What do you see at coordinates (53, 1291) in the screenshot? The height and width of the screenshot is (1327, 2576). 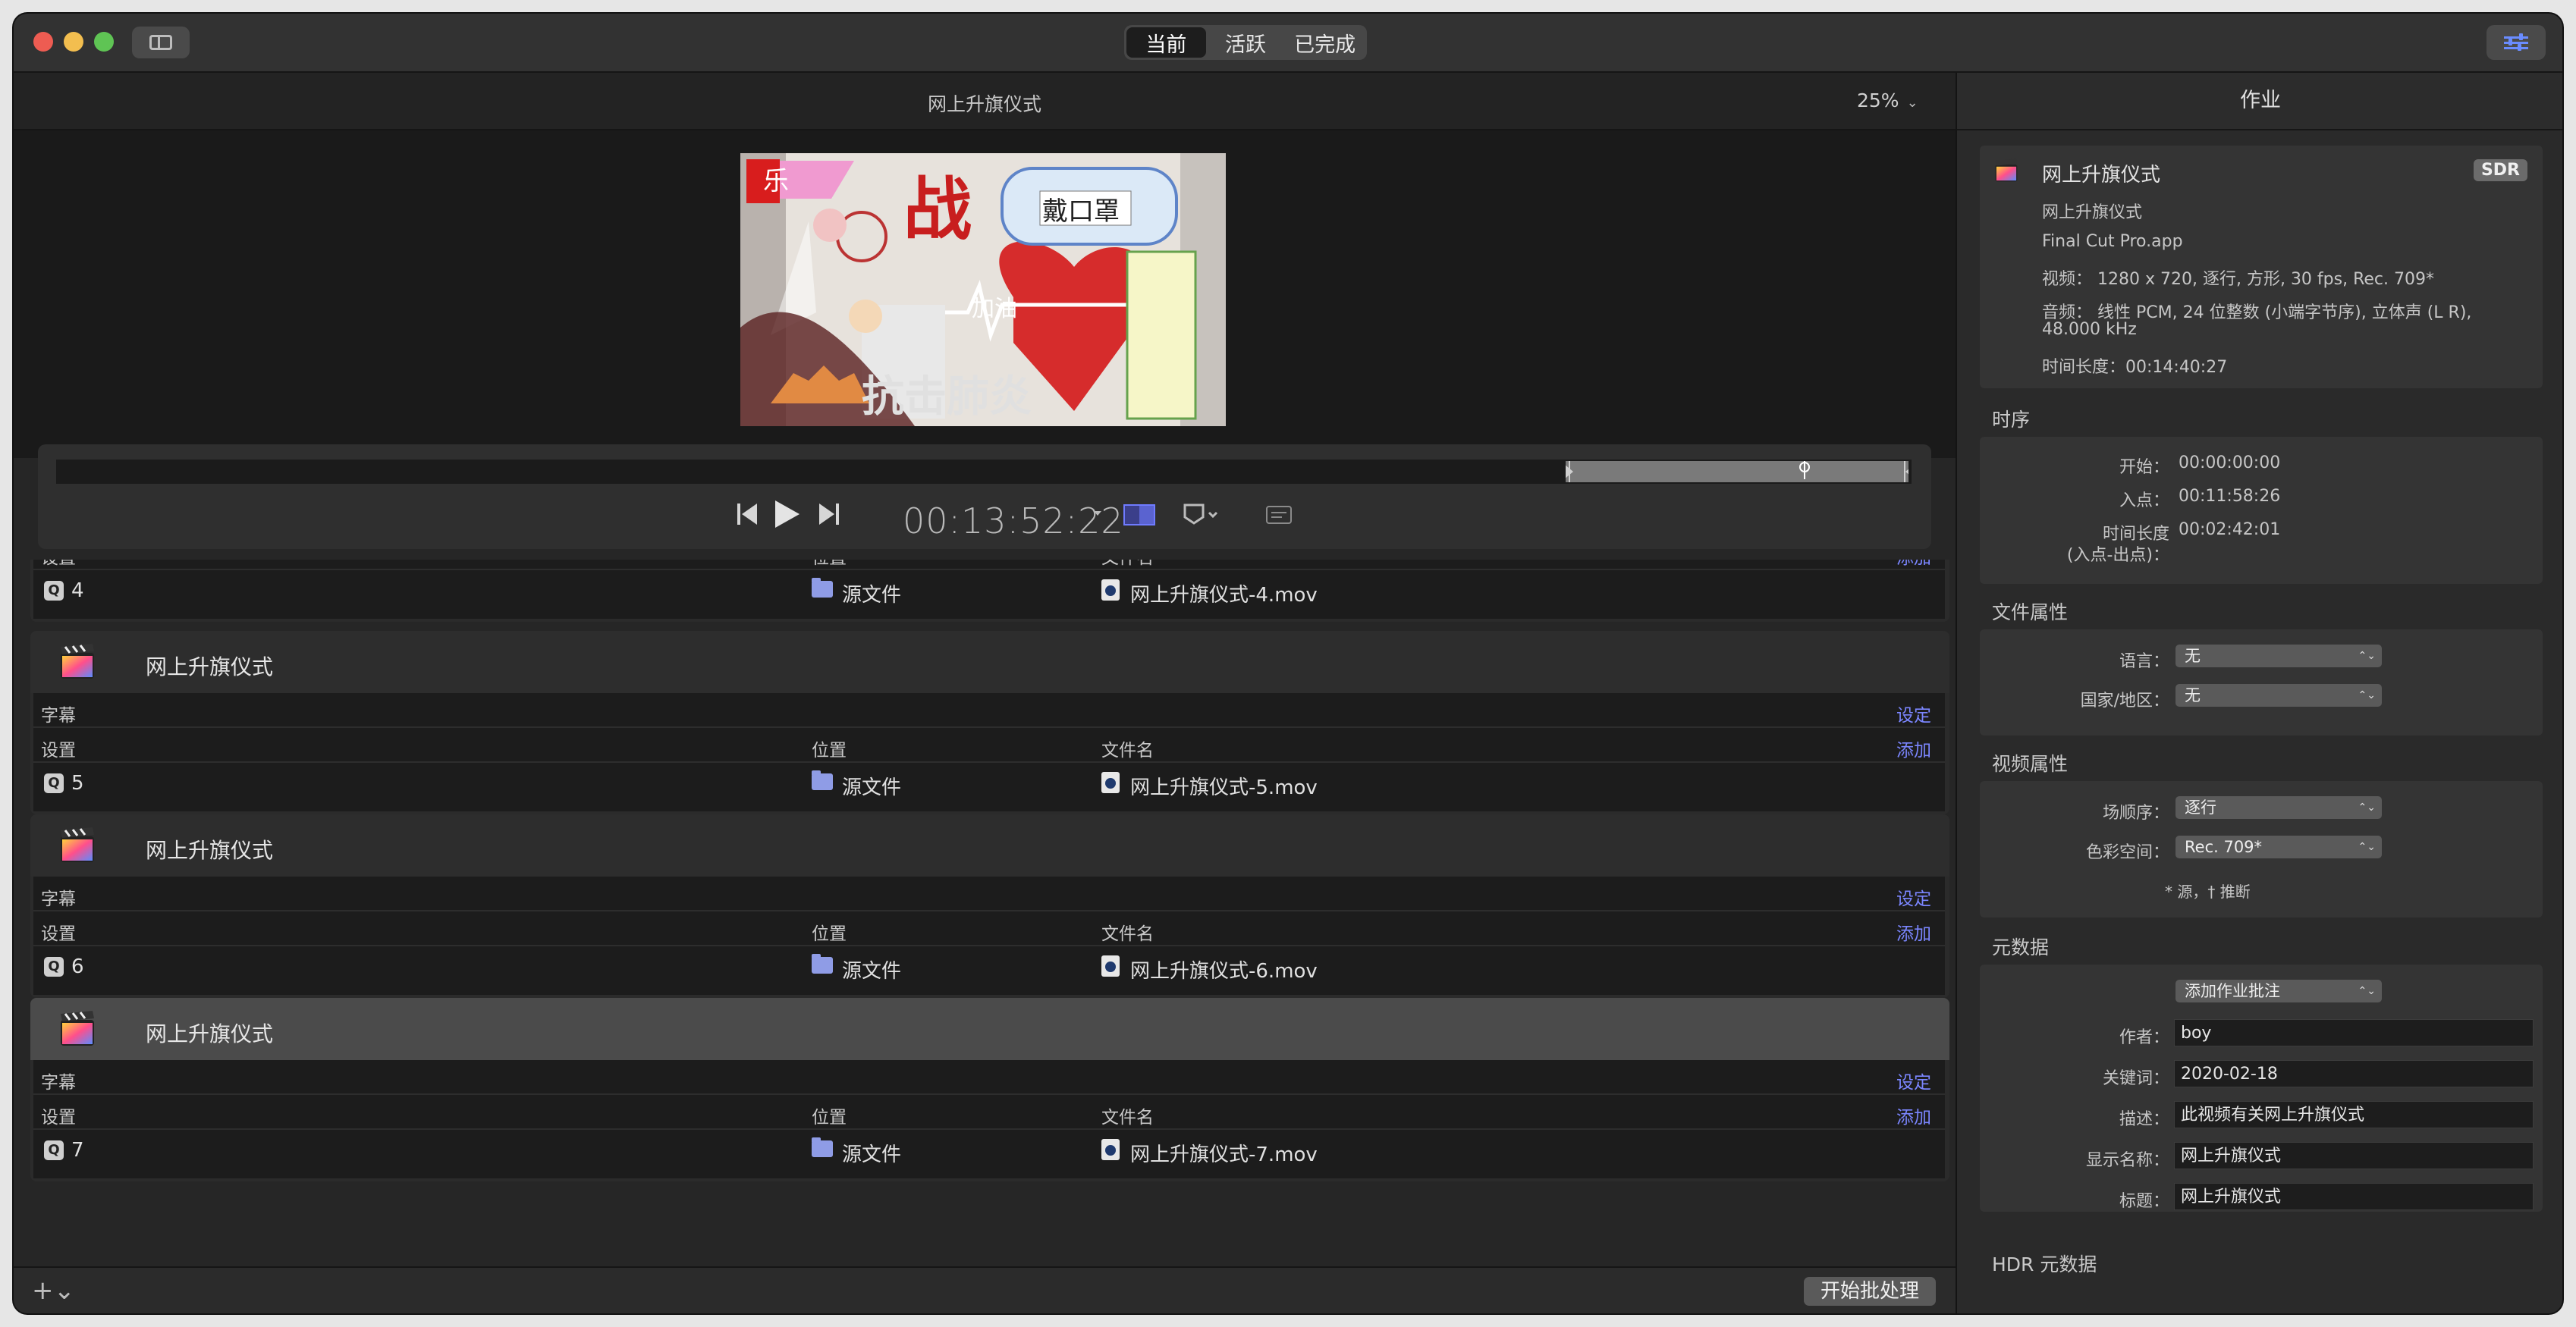 I see `add-job-button: +⌄` at bounding box center [53, 1291].